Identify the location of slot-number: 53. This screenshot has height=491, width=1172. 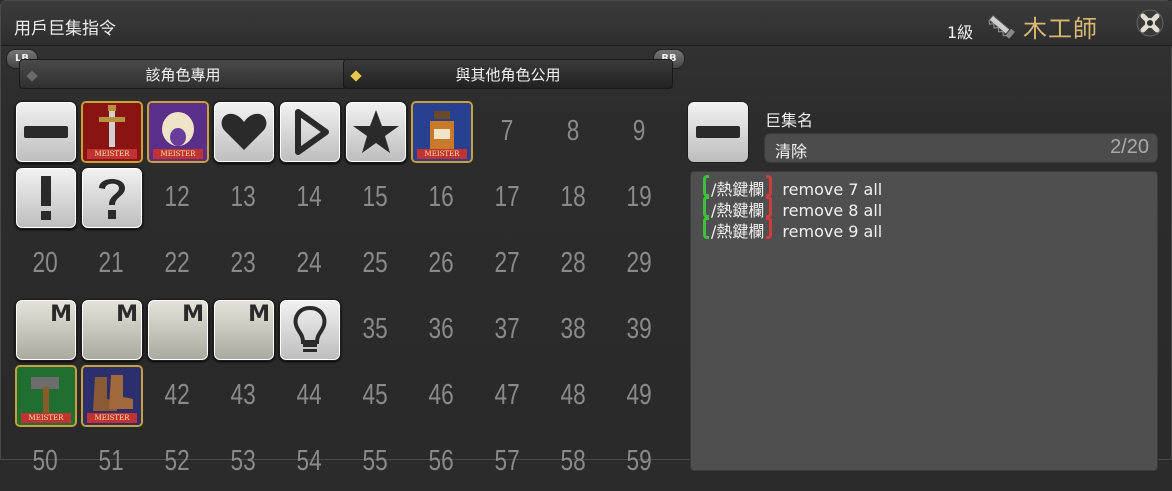
(243, 461).